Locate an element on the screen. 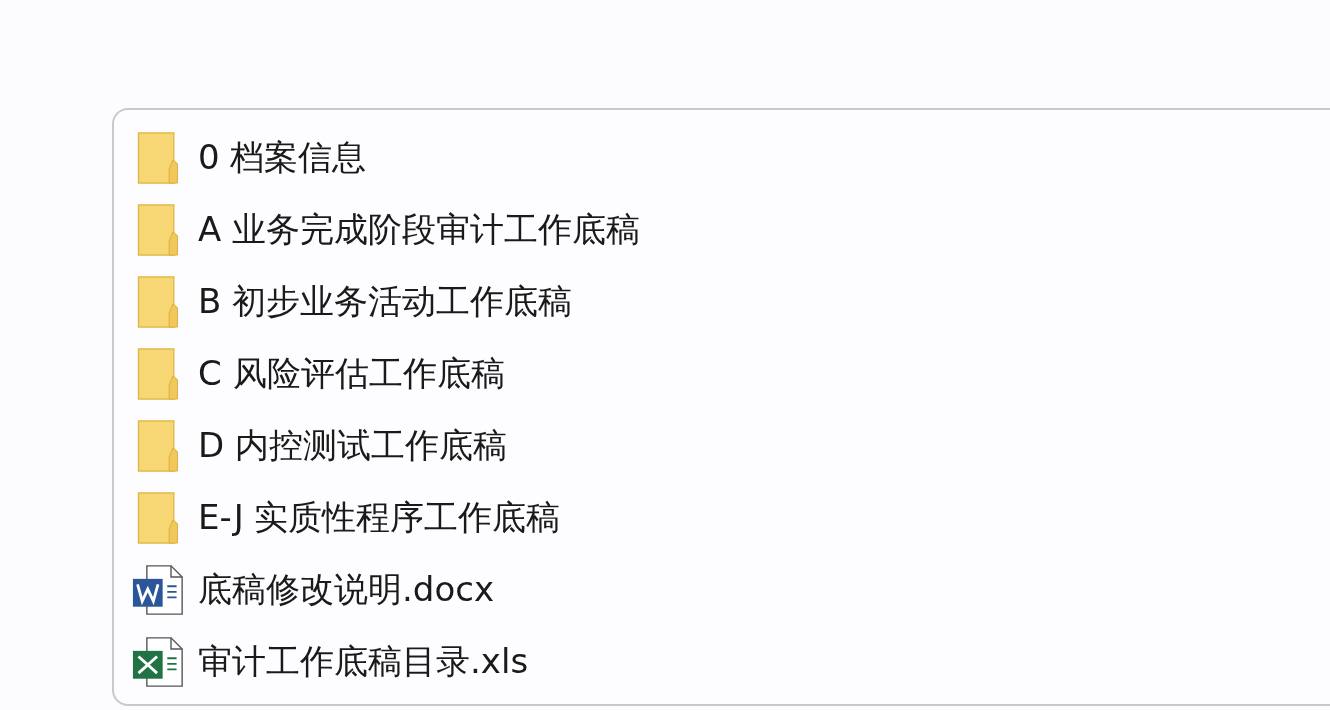 The height and width of the screenshot is (710, 1330). file-item: 审计工作底稿目录.xls is located at coordinates (731, 662).